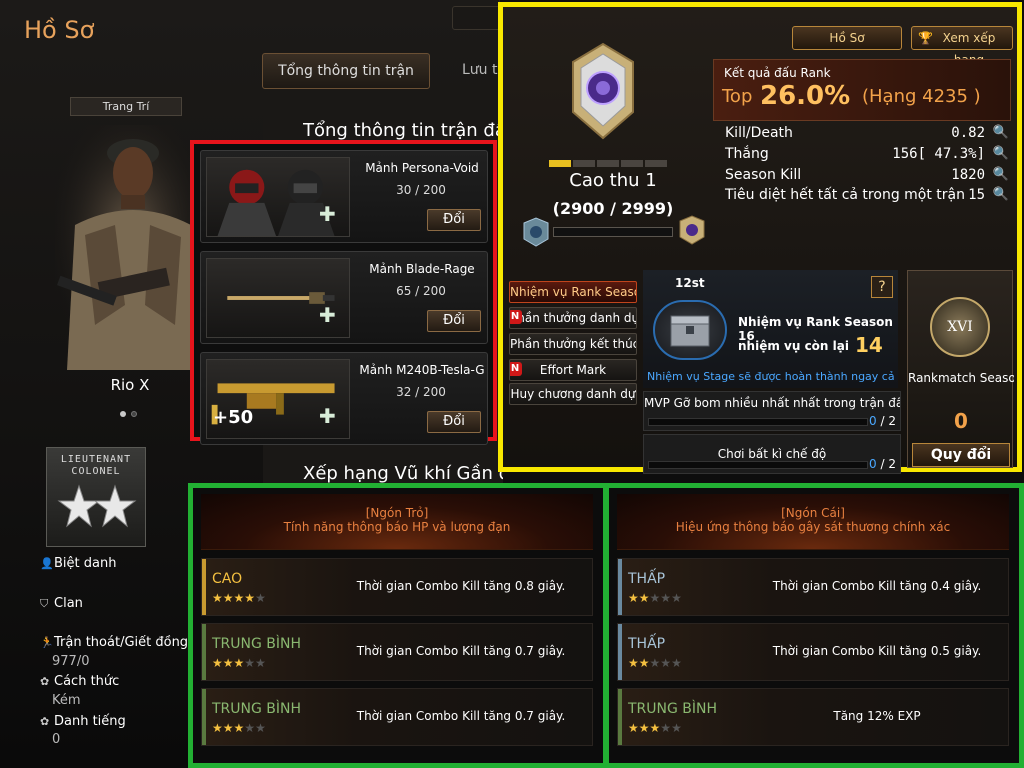 This screenshot has height=768, width=1024. What do you see at coordinates (66, 700) in the screenshot?
I see `manner-value: Kém` at bounding box center [66, 700].